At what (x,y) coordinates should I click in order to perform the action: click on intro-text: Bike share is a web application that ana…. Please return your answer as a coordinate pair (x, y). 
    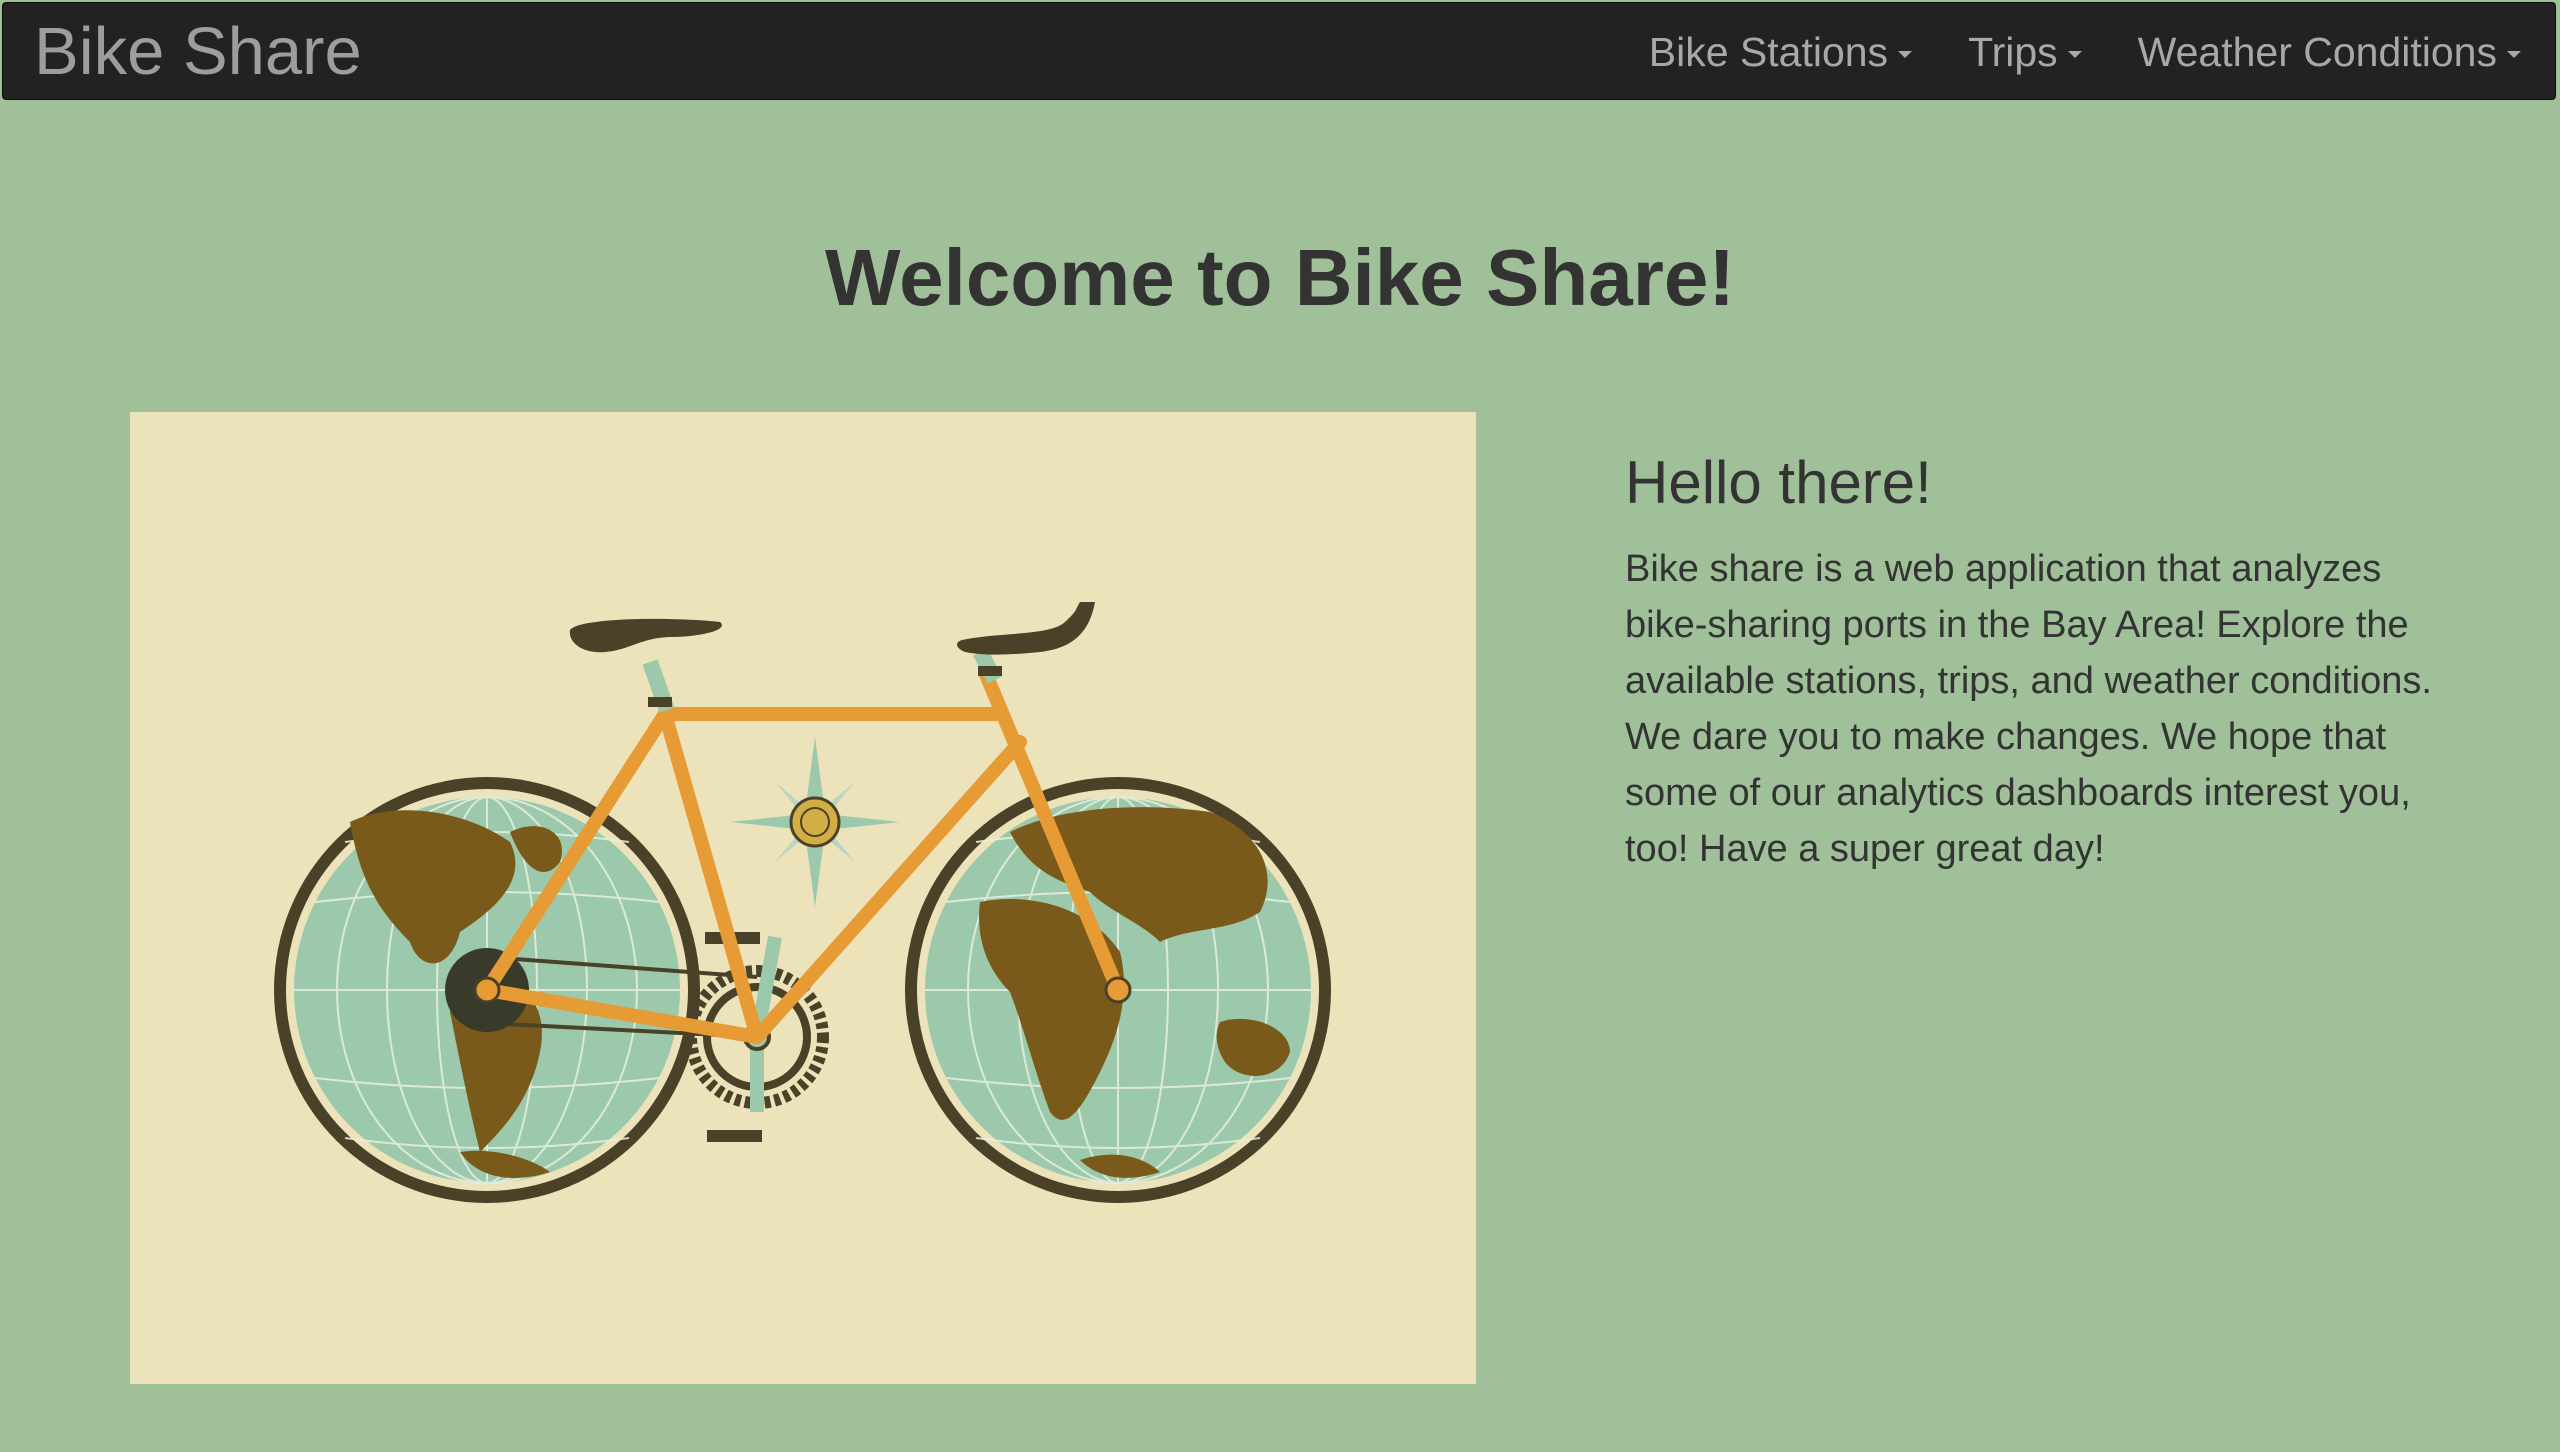
    Looking at the image, I should click on (2028, 709).